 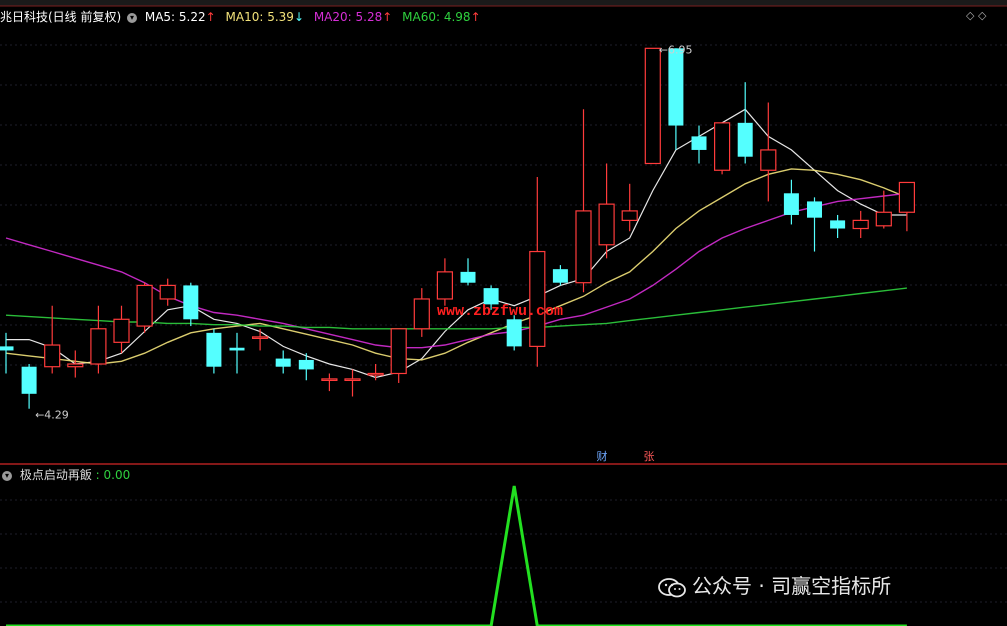 What do you see at coordinates (602, 457) in the screenshot?
I see `badge-cai: 财` at bounding box center [602, 457].